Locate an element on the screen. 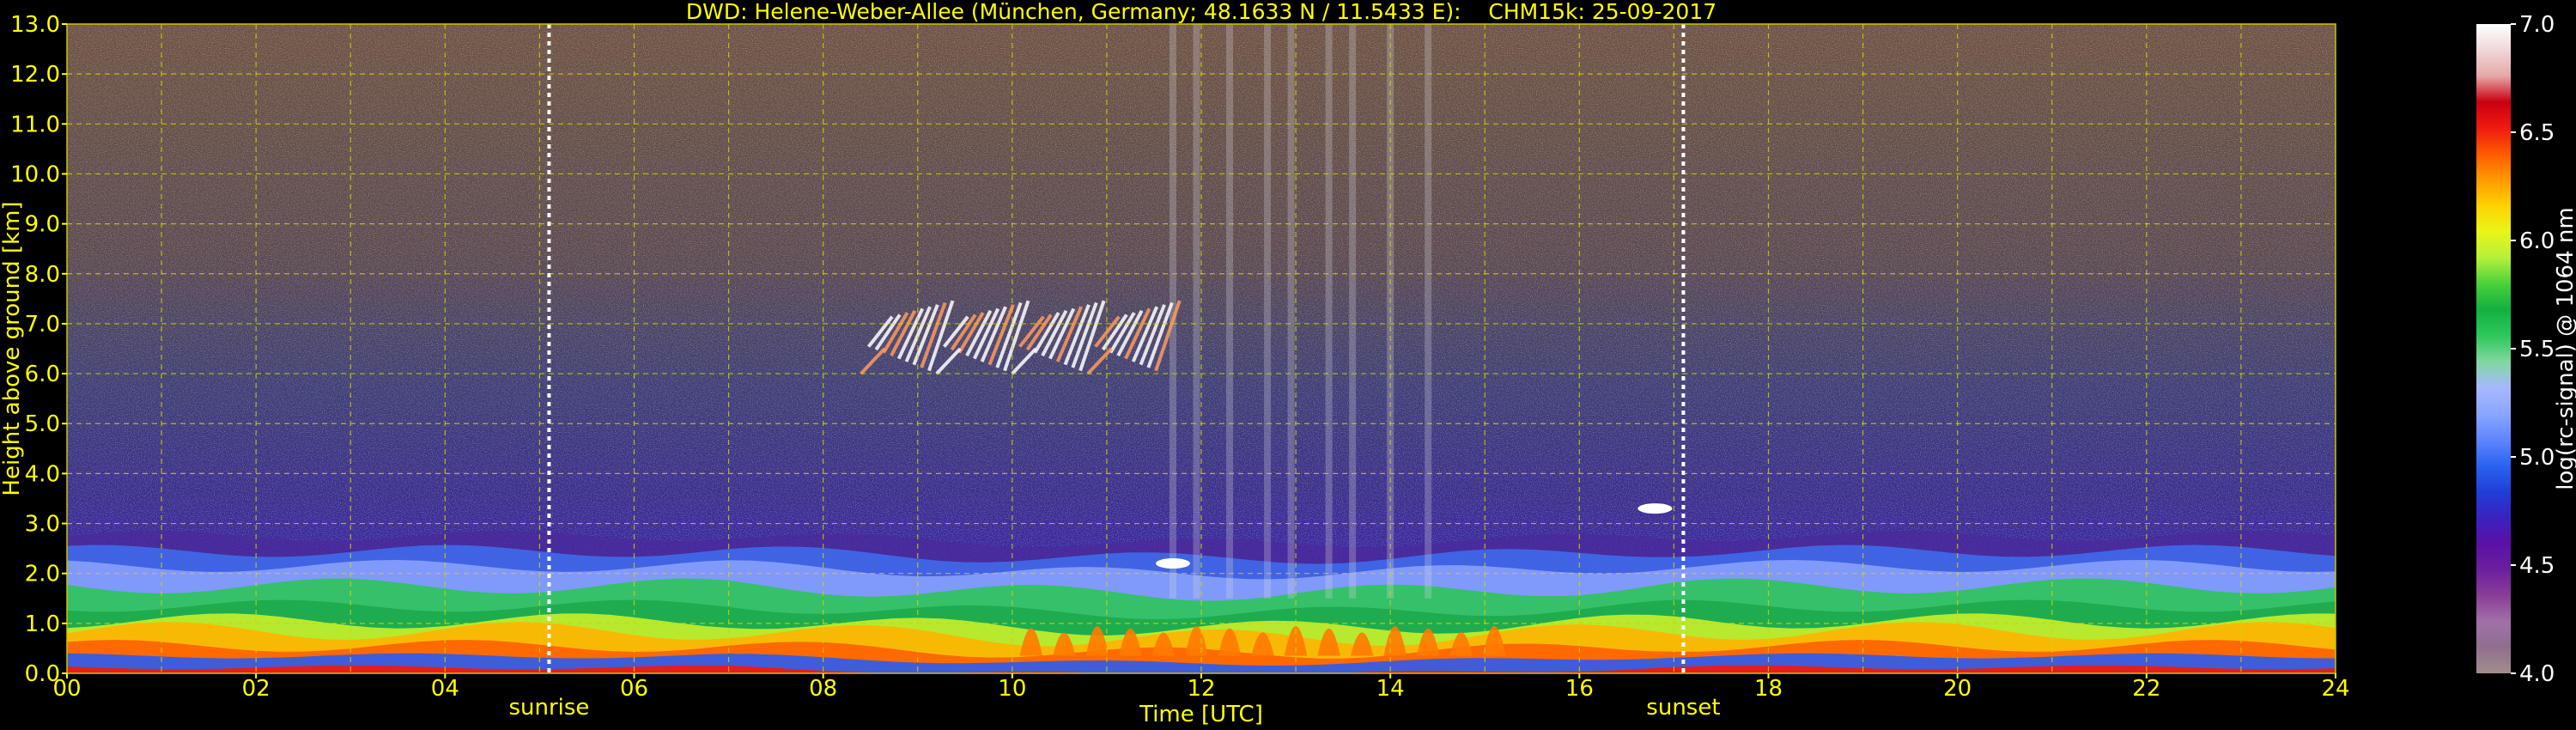  y-tick-label: 9.0 is located at coordinates (42, 225).